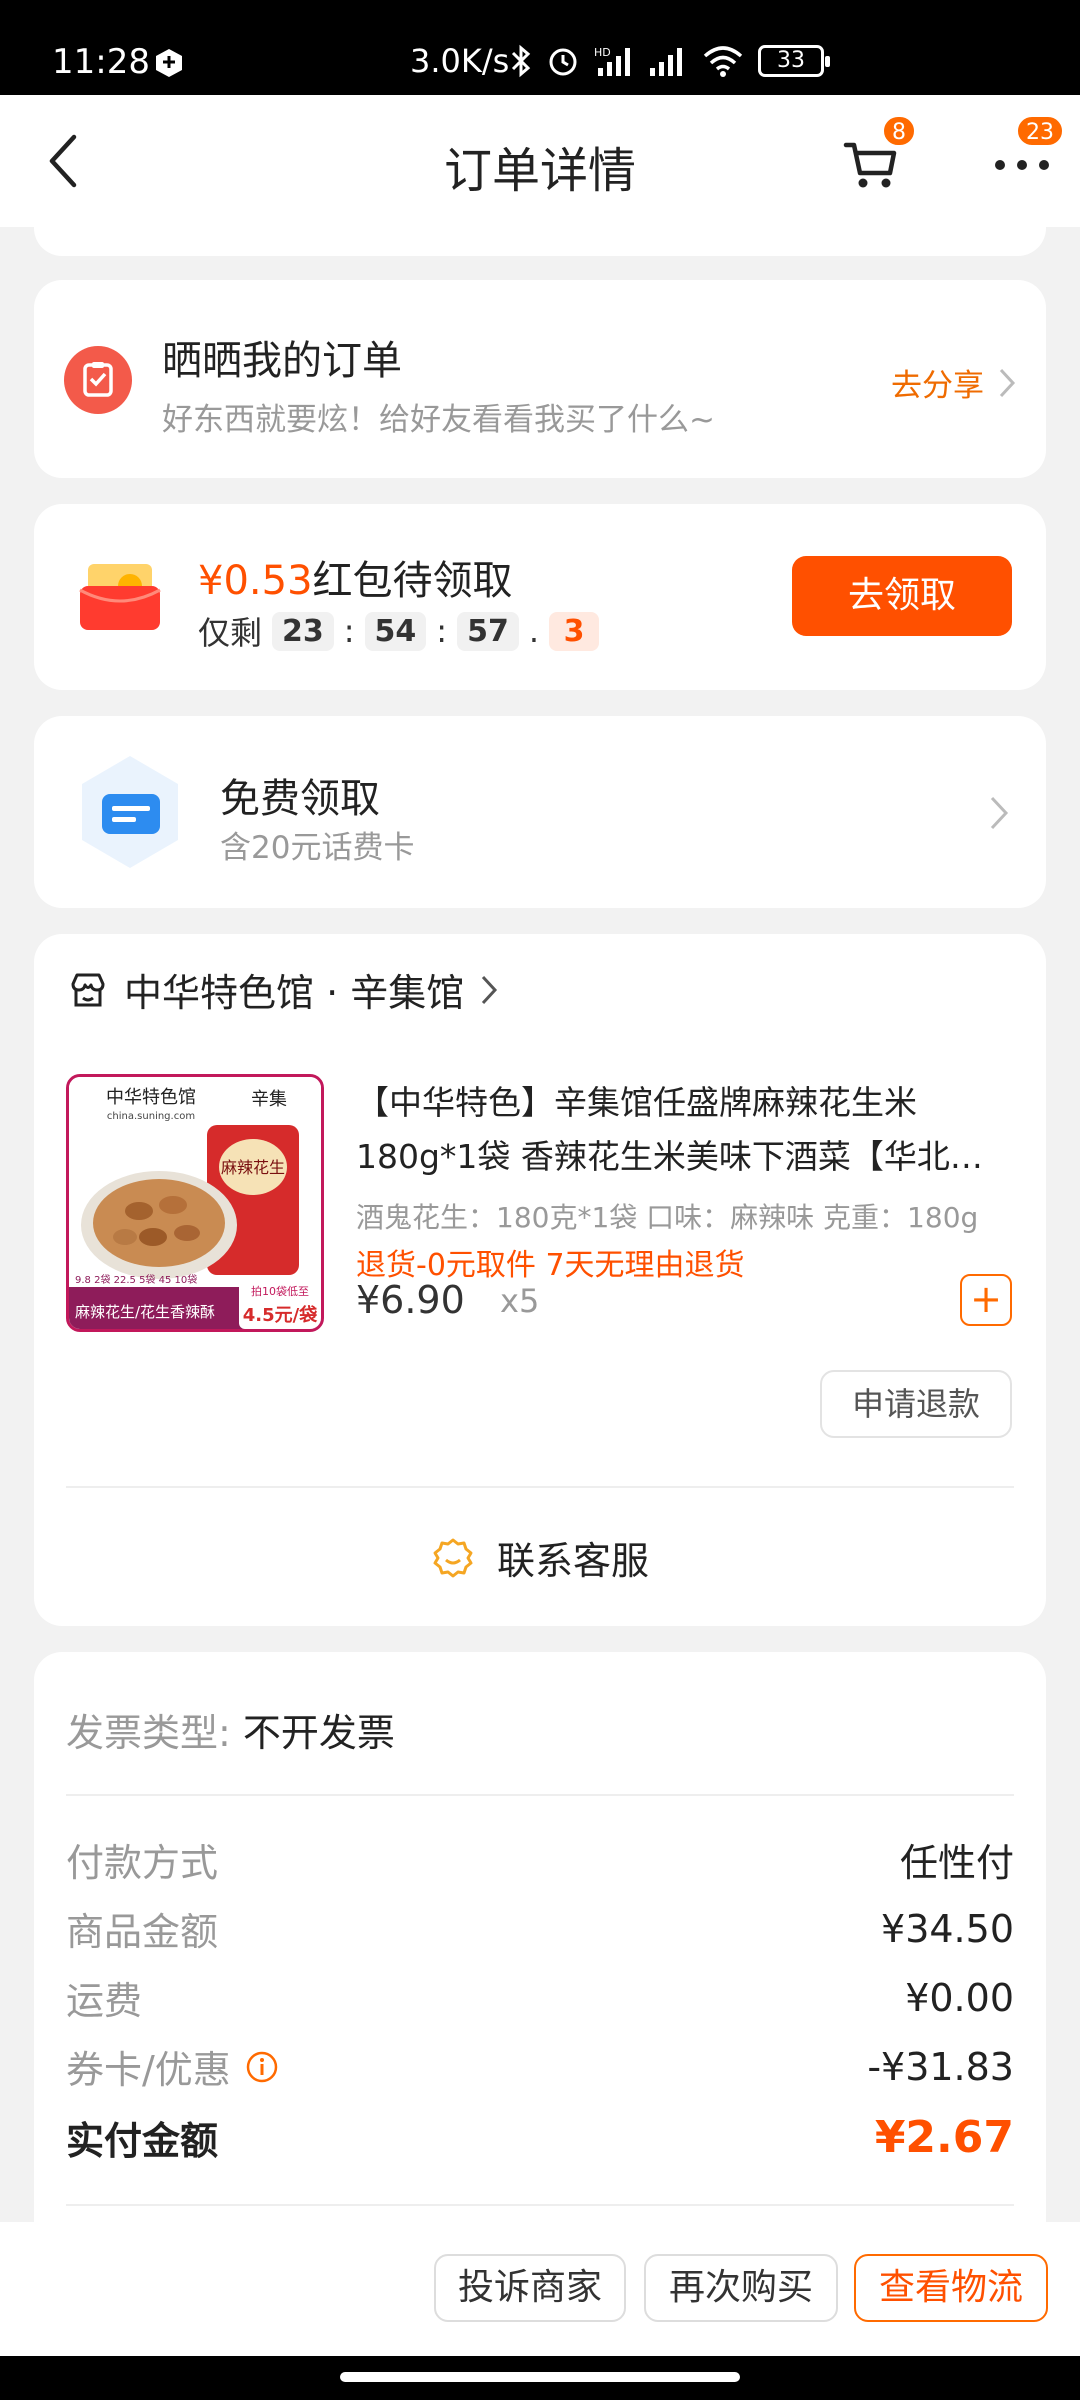  Describe the element at coordinates (540, 597) in the screenshot. I see `red-packet-card: ¥0.53红包待领取 仅剩 23 : 54 : 57 . 3 去领取` at that location.